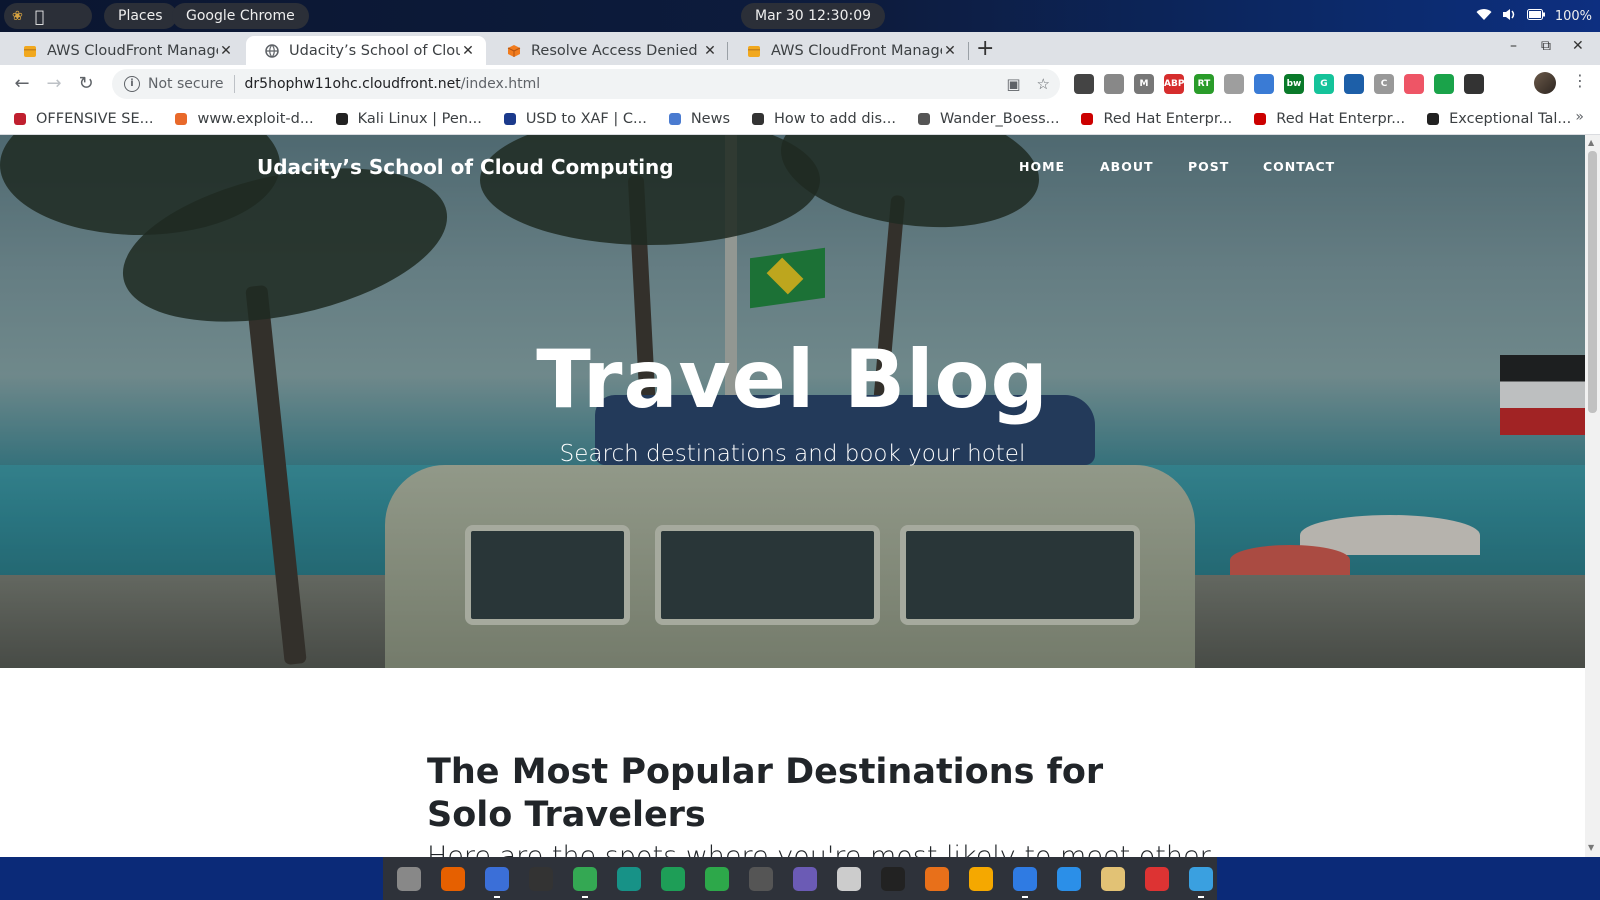  I want to click on bookmark-item: News, so click(698, 119).